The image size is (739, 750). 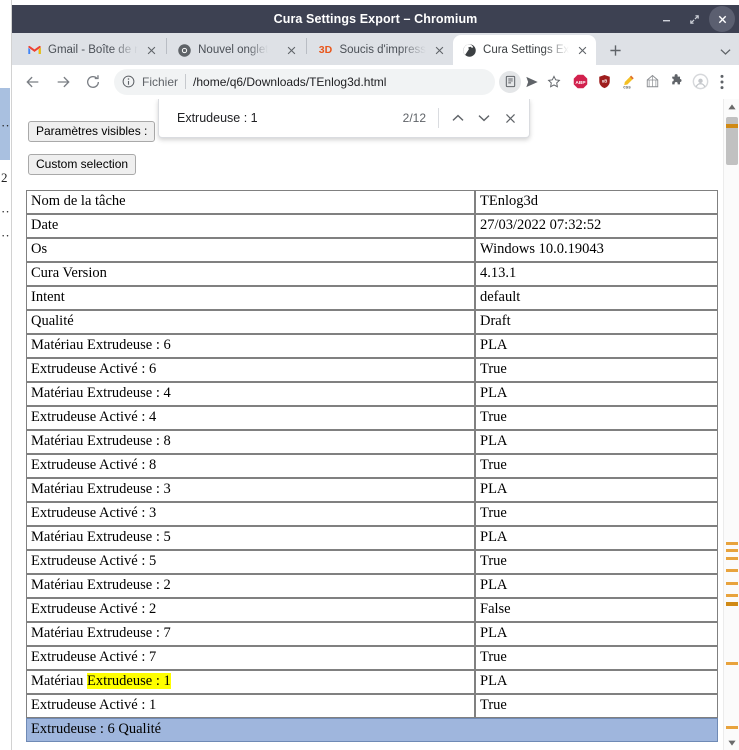 What do you see at coordinates (532, 82) in the screenshot?
I see `share-button` at bounding box center [532, 82].